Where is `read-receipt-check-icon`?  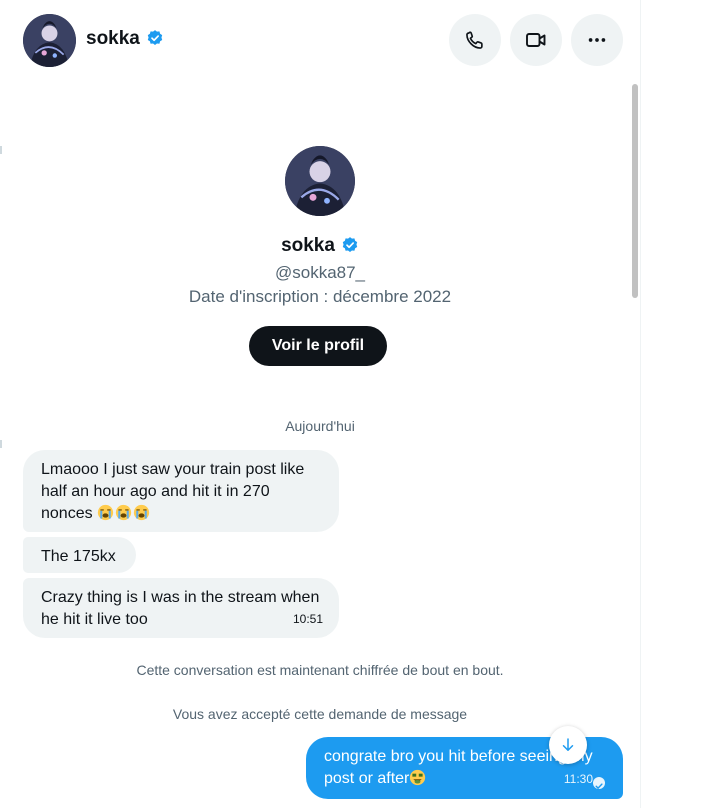 read-receipt-check-icon is located at coordinates (599, 783).